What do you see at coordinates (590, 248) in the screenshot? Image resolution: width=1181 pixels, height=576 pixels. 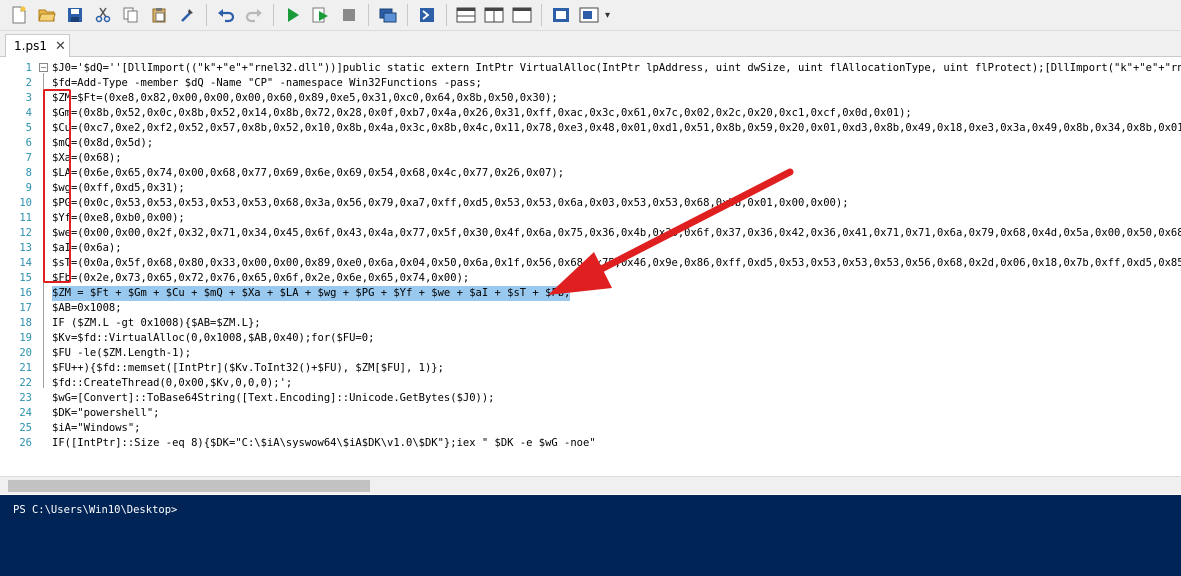 I see `code-line: 13 $aI=(0x6a);` at bounding box center [590, 248].